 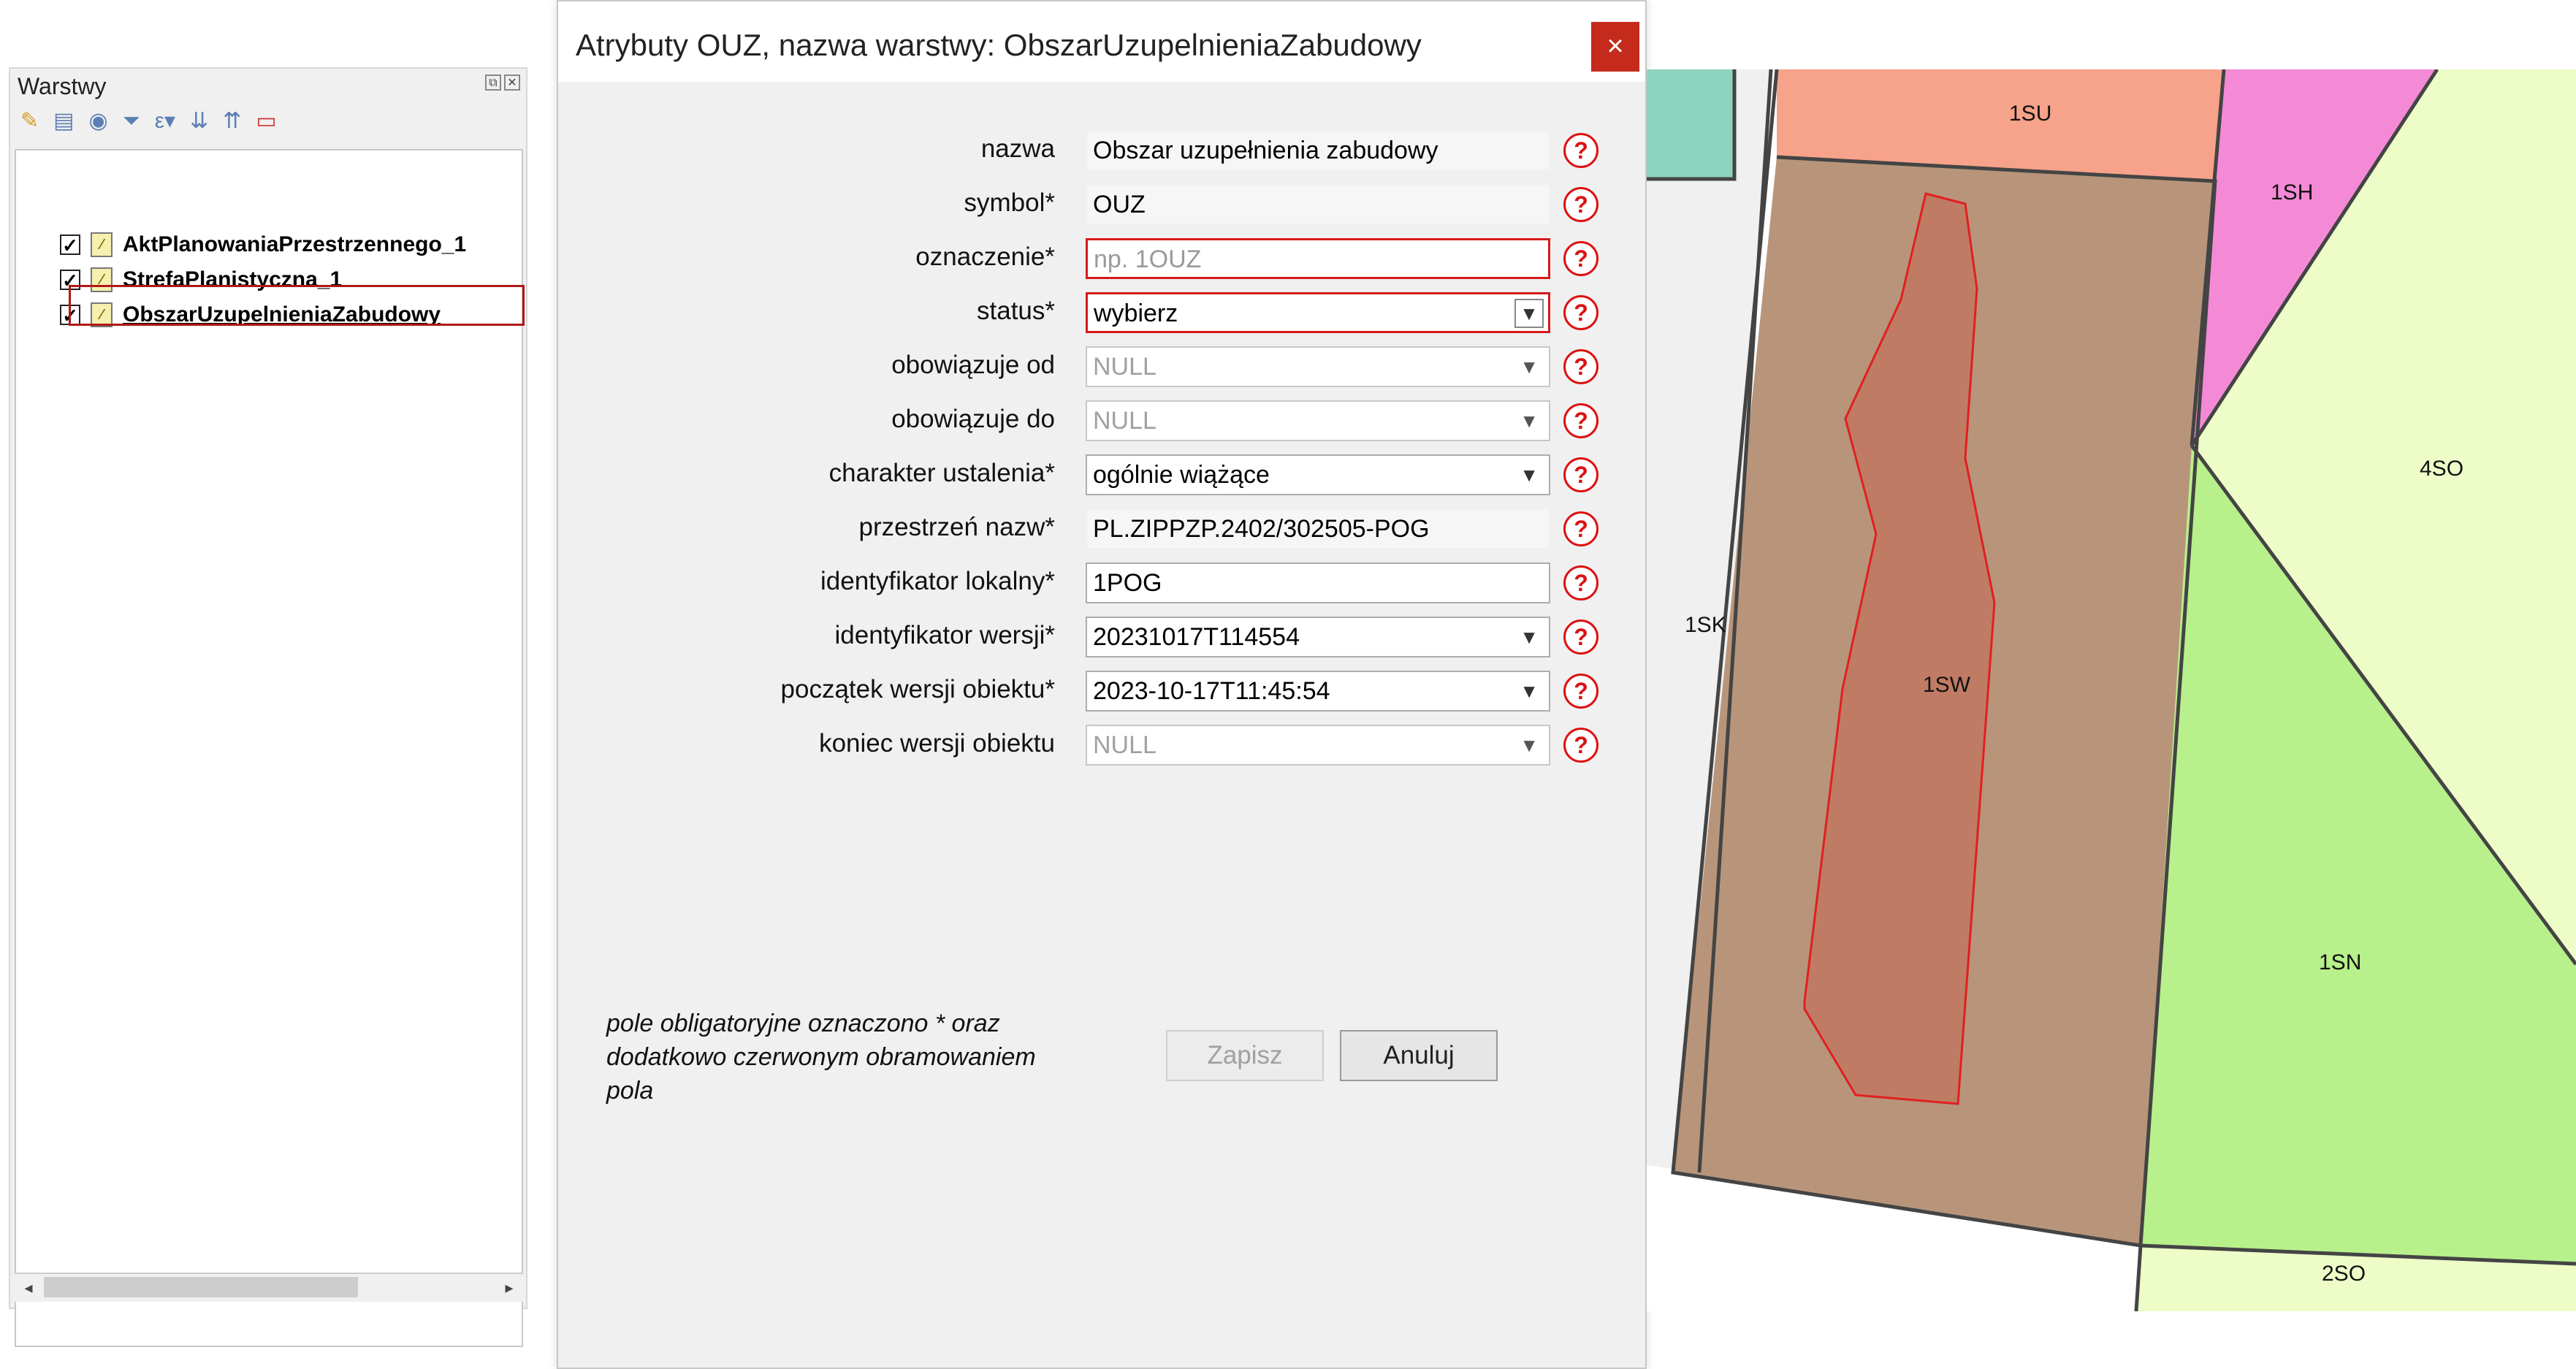 What do you see at coordinates (62, 86) in the screenshot?
I see `layers-panel-title: Warstwy` at bounding box center [62, 86].